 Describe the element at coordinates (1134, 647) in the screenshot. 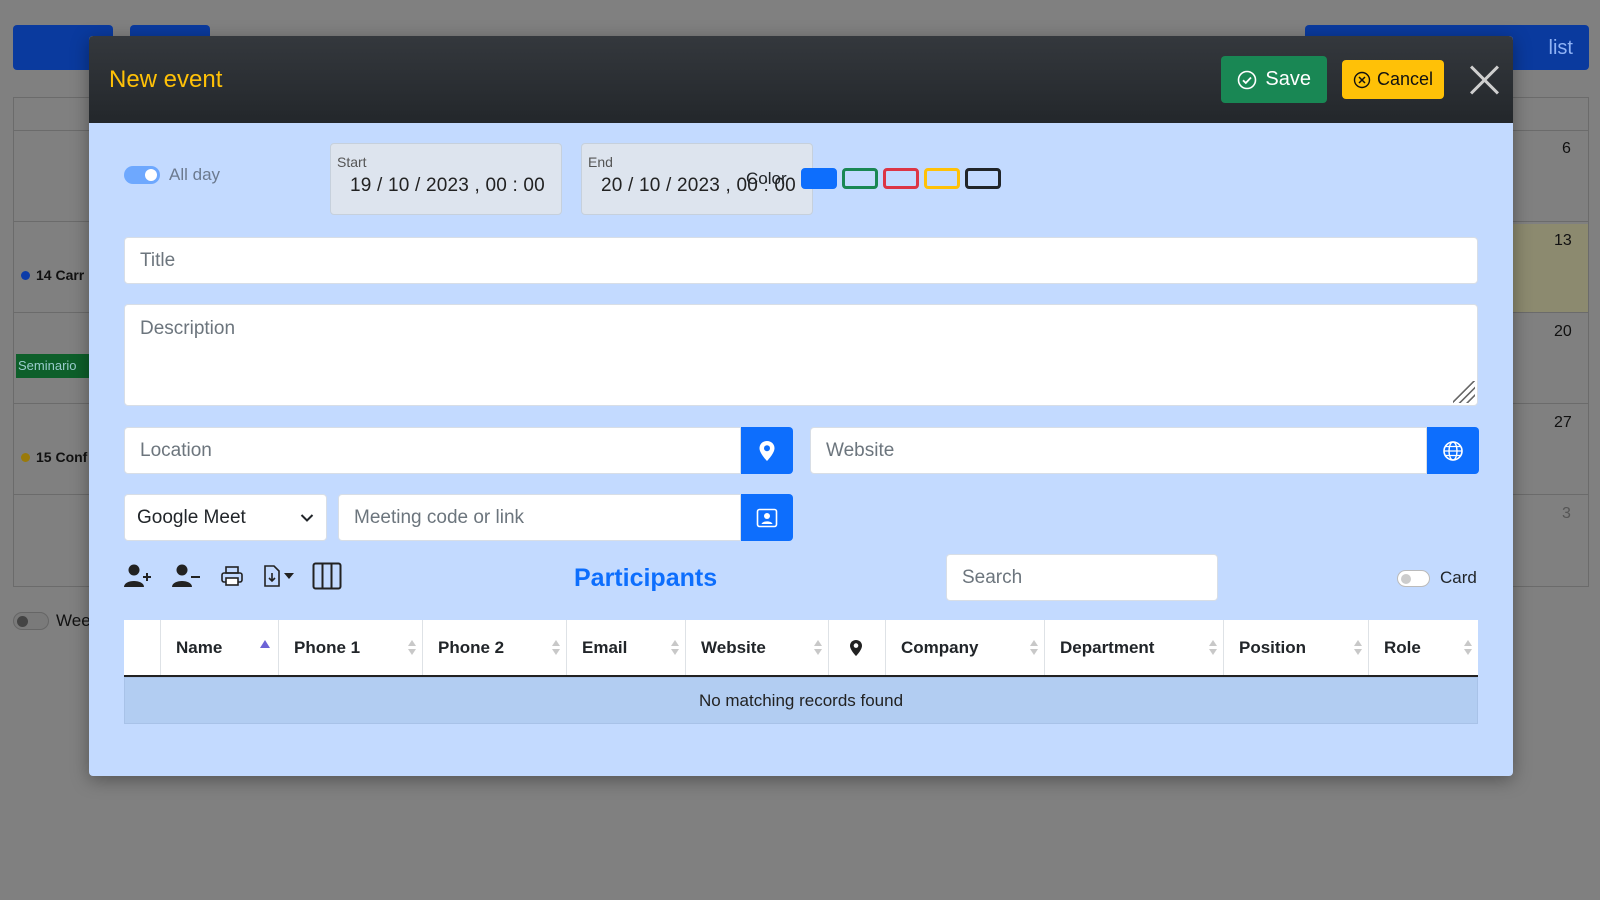

I see `column-header-department: Department` at that location.